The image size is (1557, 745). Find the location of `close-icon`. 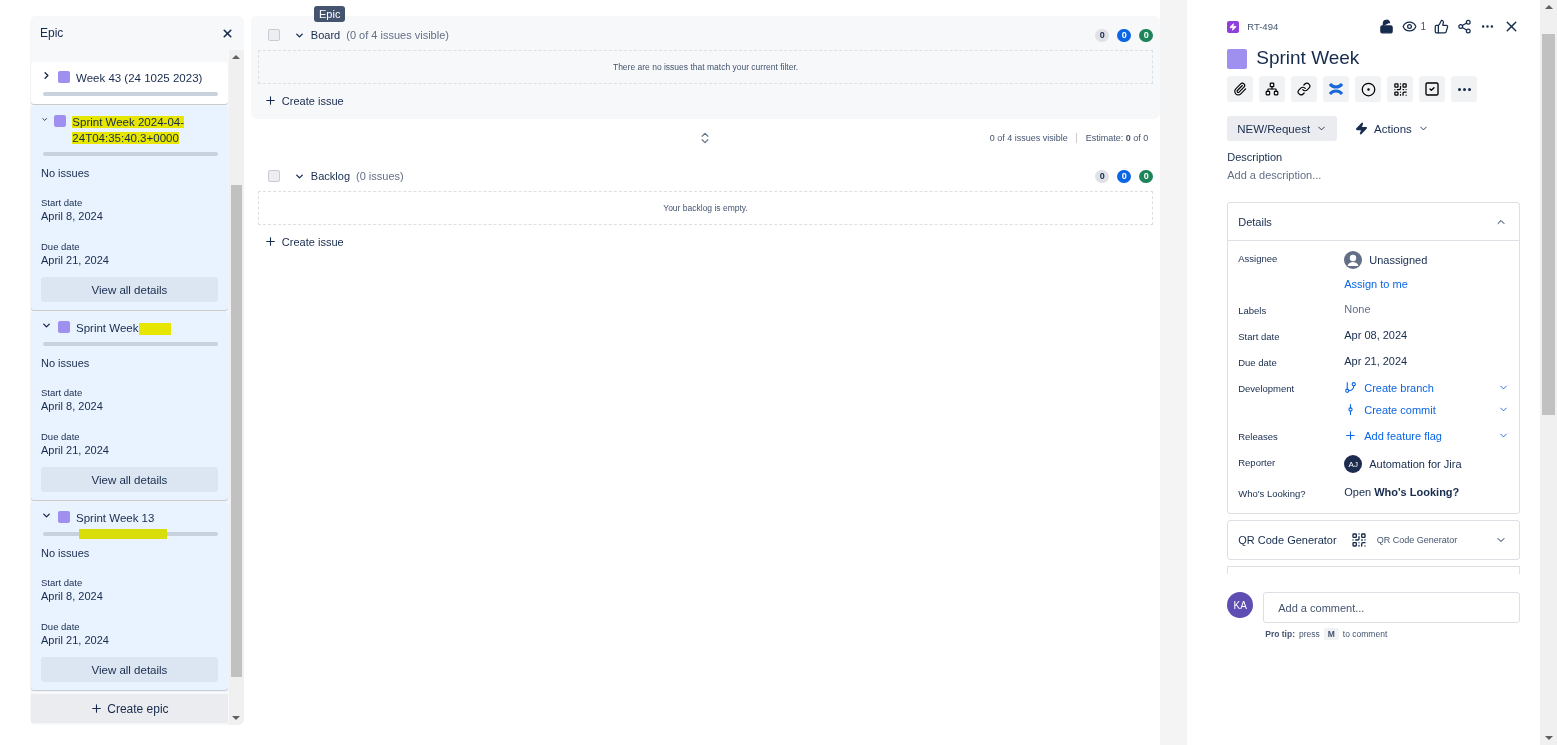

close-icon is located at coordinates (227, 33).